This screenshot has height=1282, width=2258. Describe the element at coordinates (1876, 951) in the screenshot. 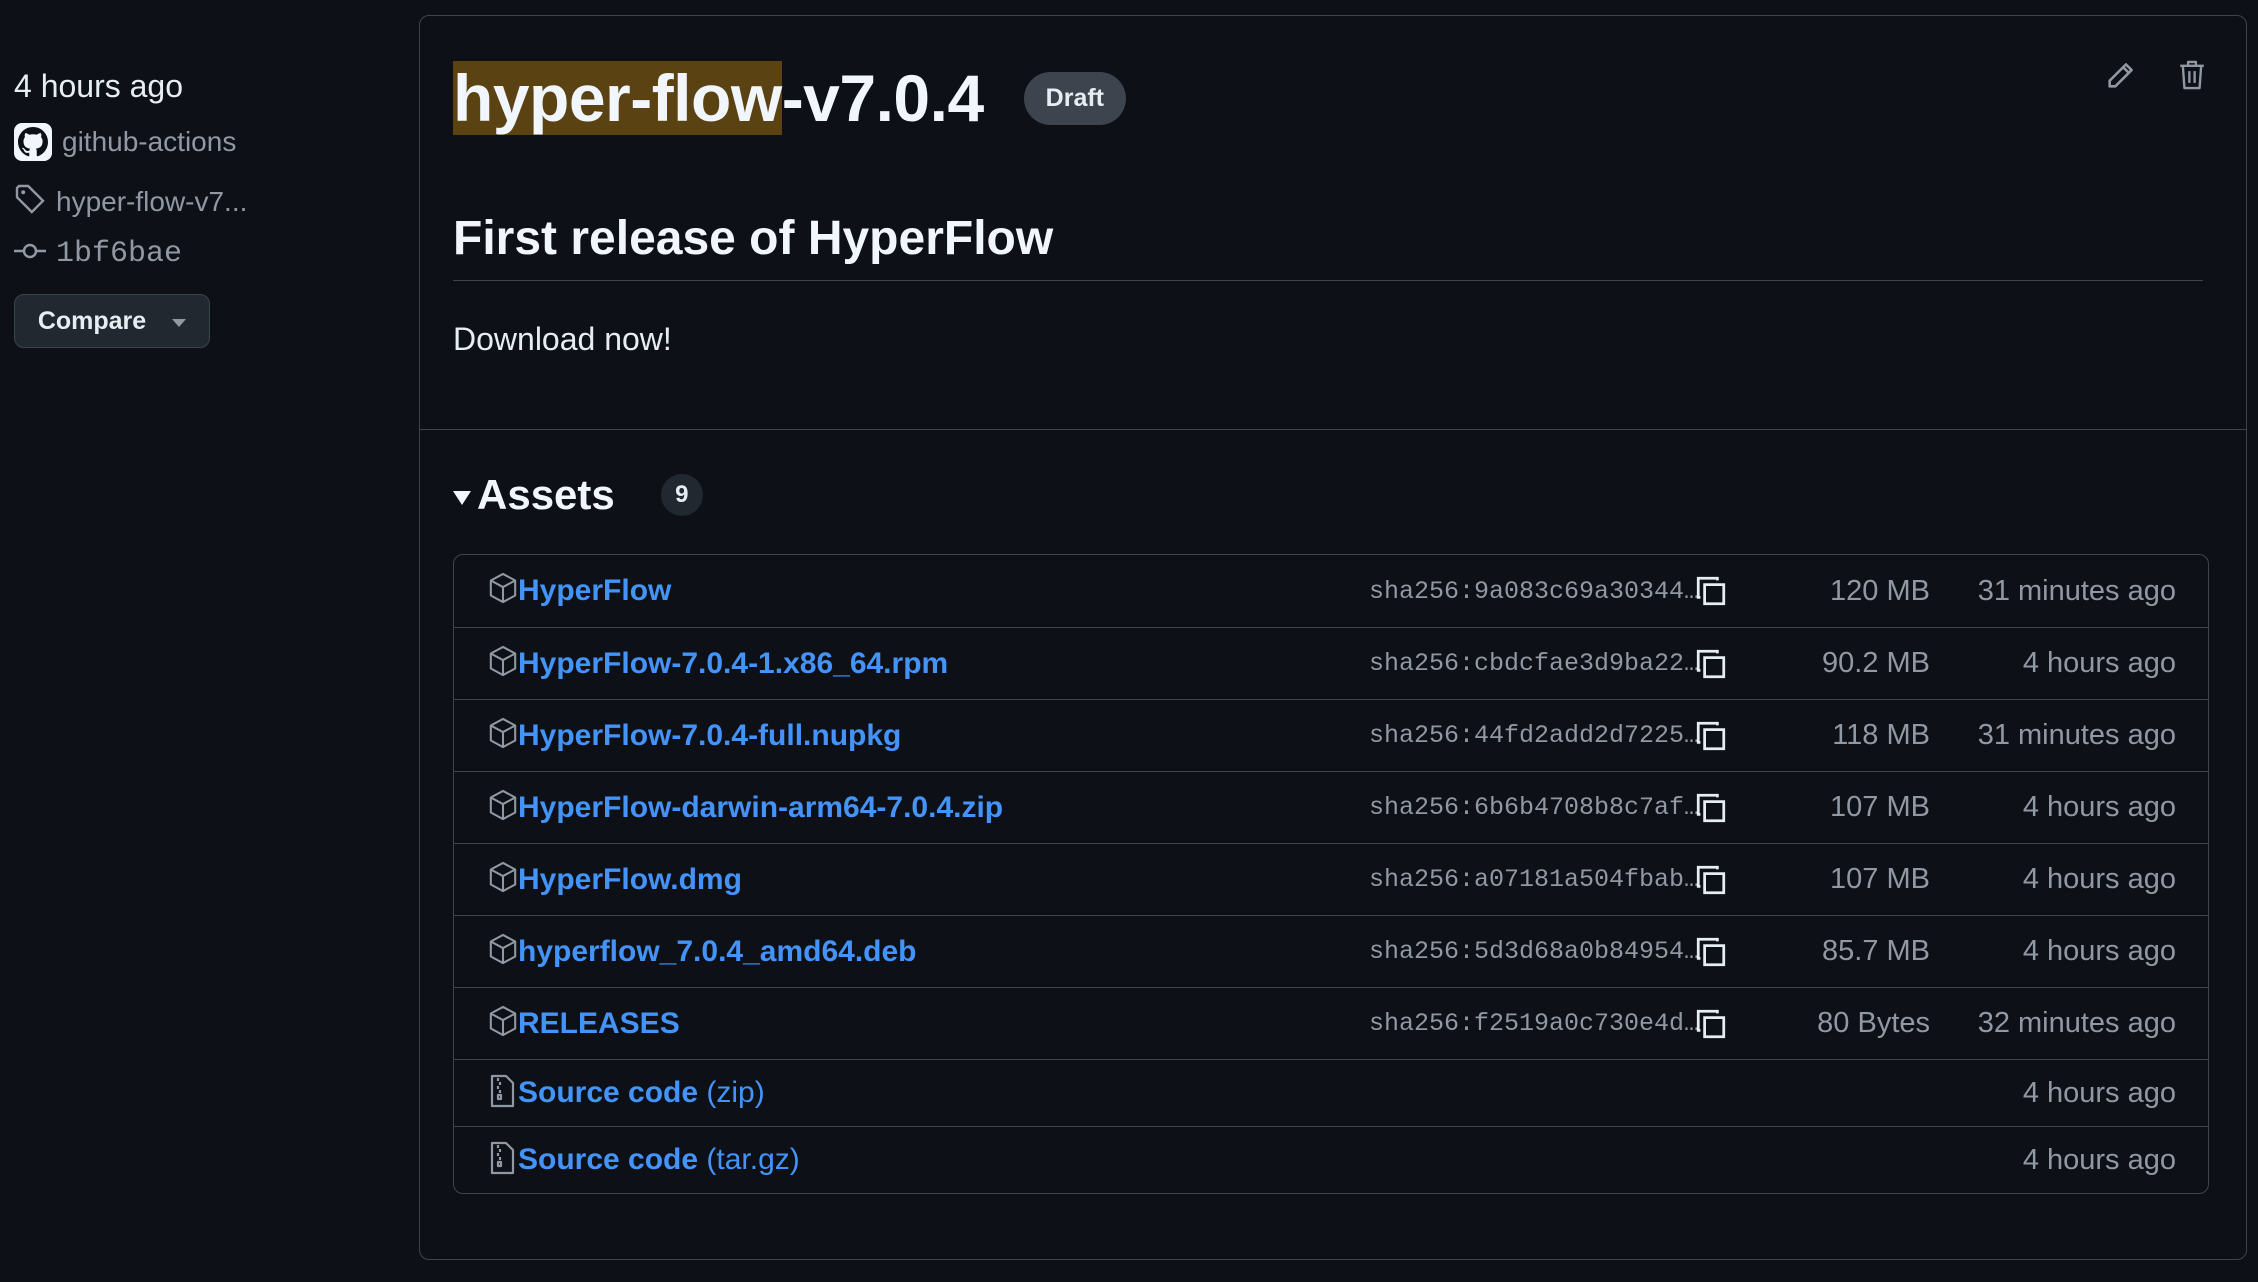

I see `asset-size: 85.7 MB` at that location.